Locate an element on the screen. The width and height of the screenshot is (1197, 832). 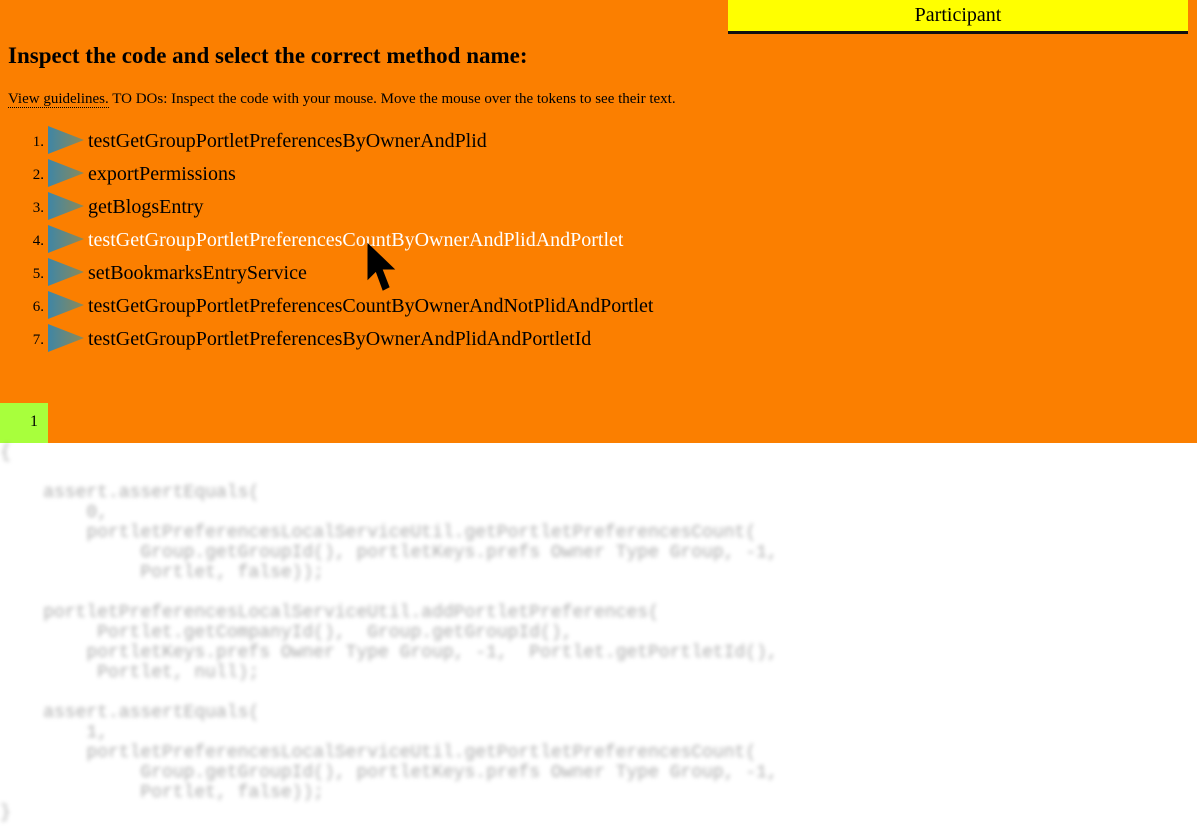
option-item: 3. getBlogsEntry is located at coordinates (350, 206).